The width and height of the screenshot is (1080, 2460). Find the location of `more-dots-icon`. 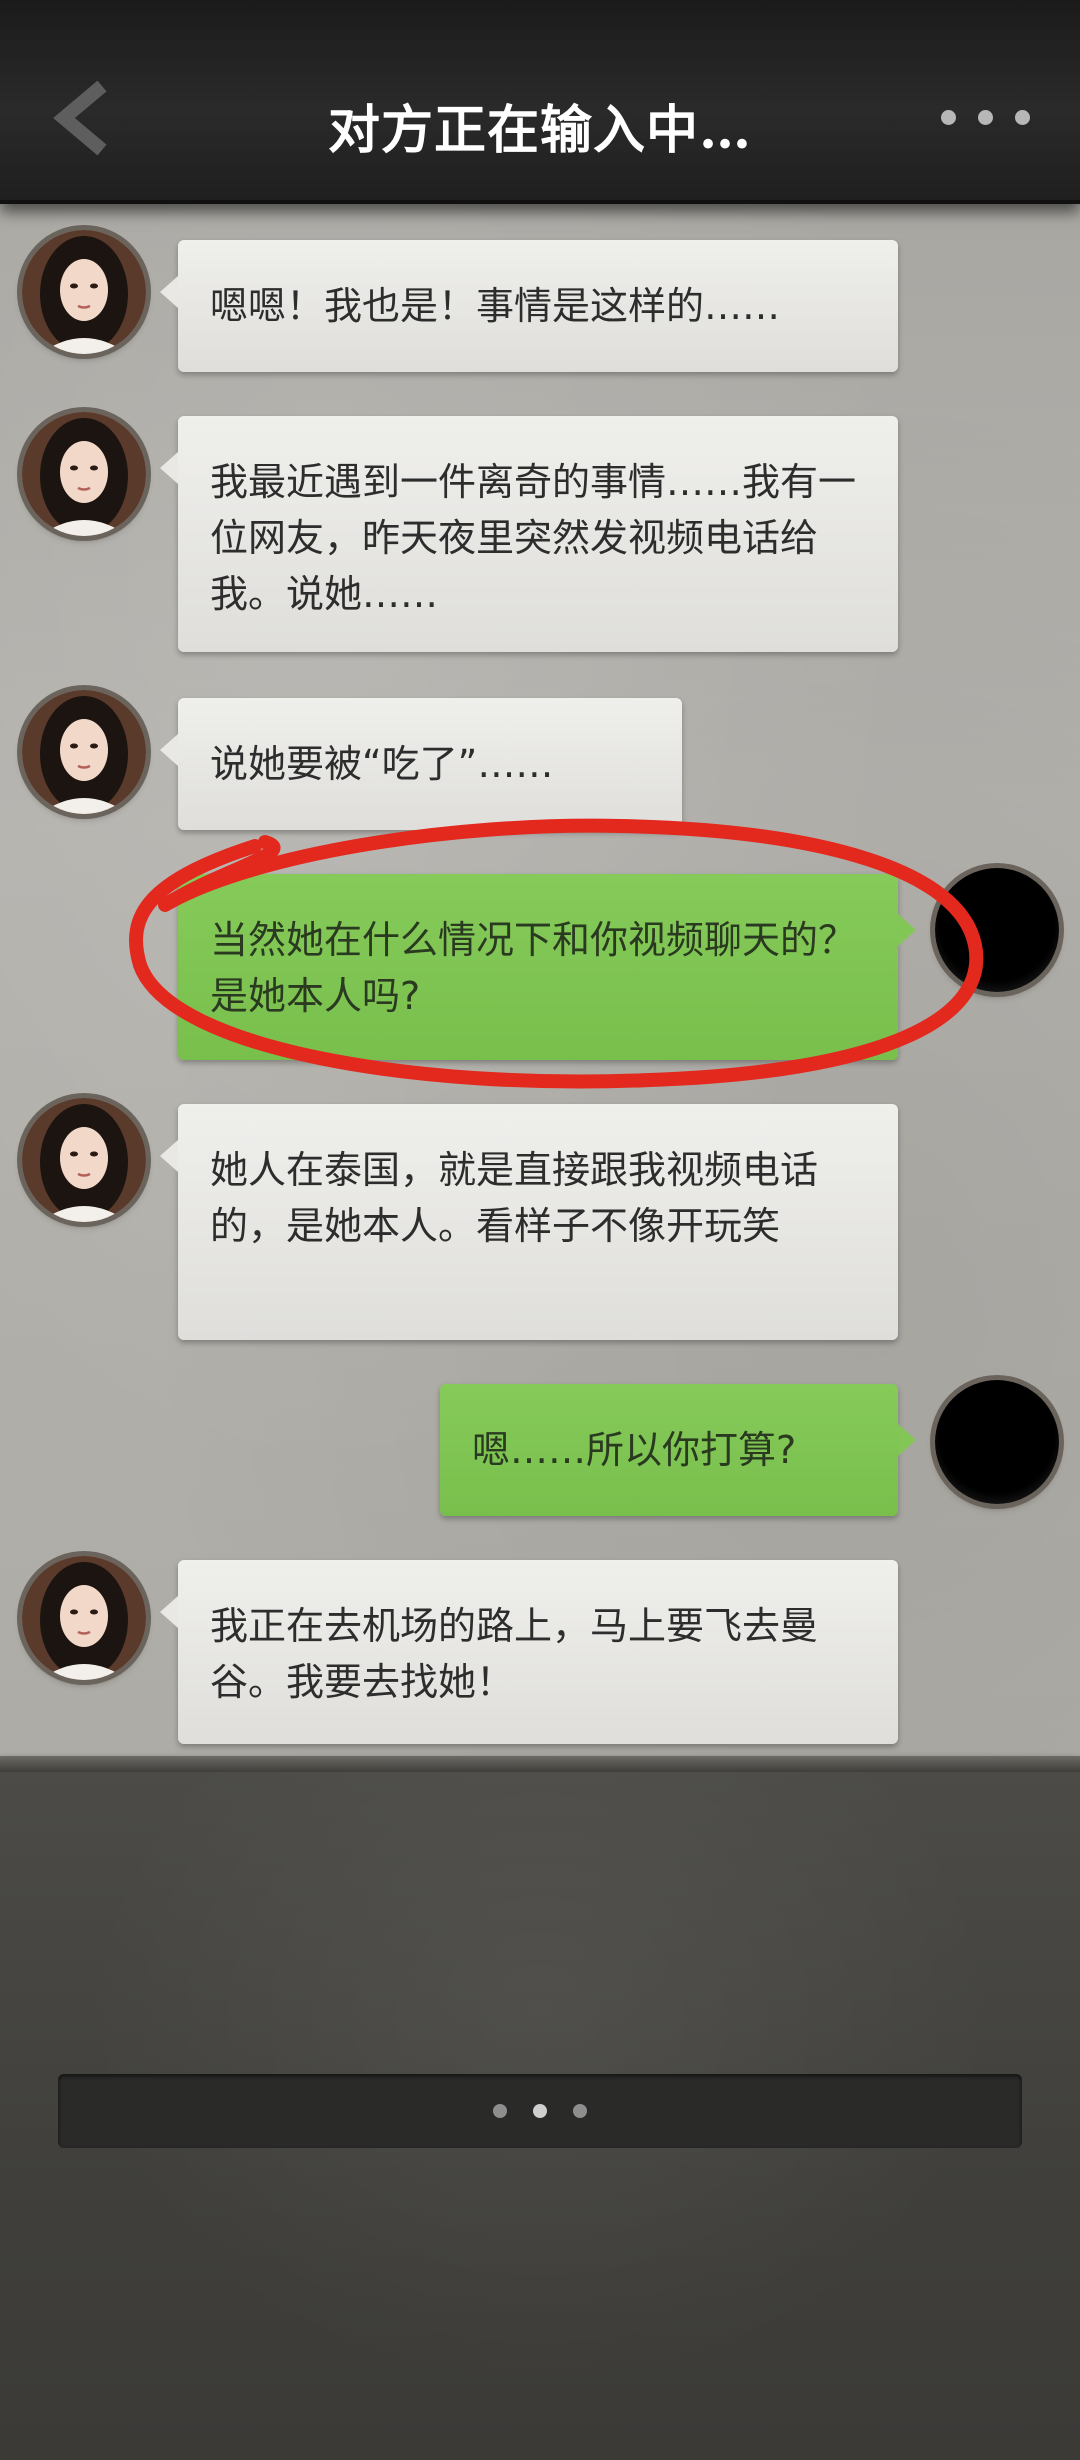

more-dots-icon is located at coordinates (948, 117).